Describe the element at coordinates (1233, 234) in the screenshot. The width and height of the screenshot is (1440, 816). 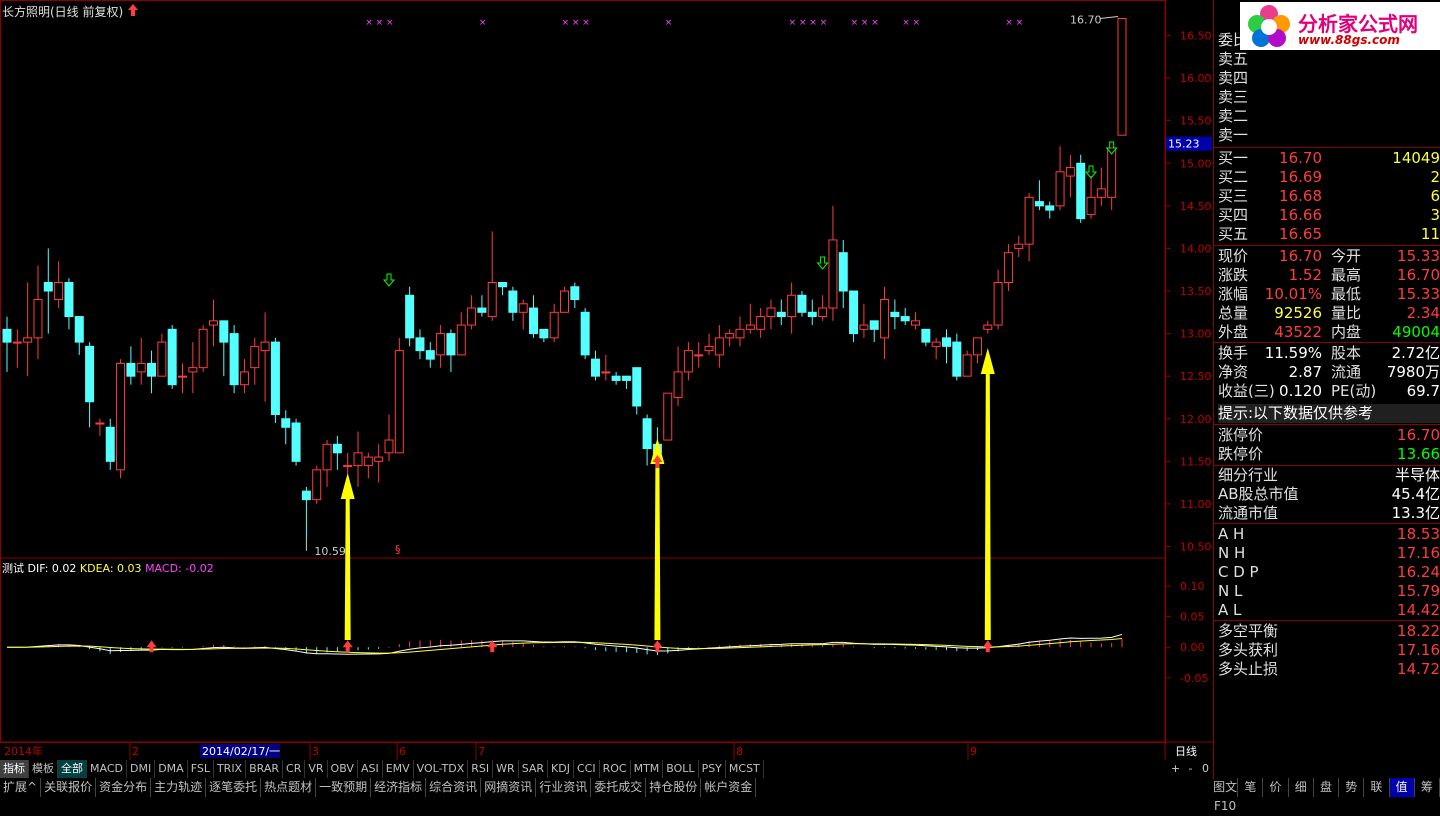
I see `buy-label: 买五` at that location.